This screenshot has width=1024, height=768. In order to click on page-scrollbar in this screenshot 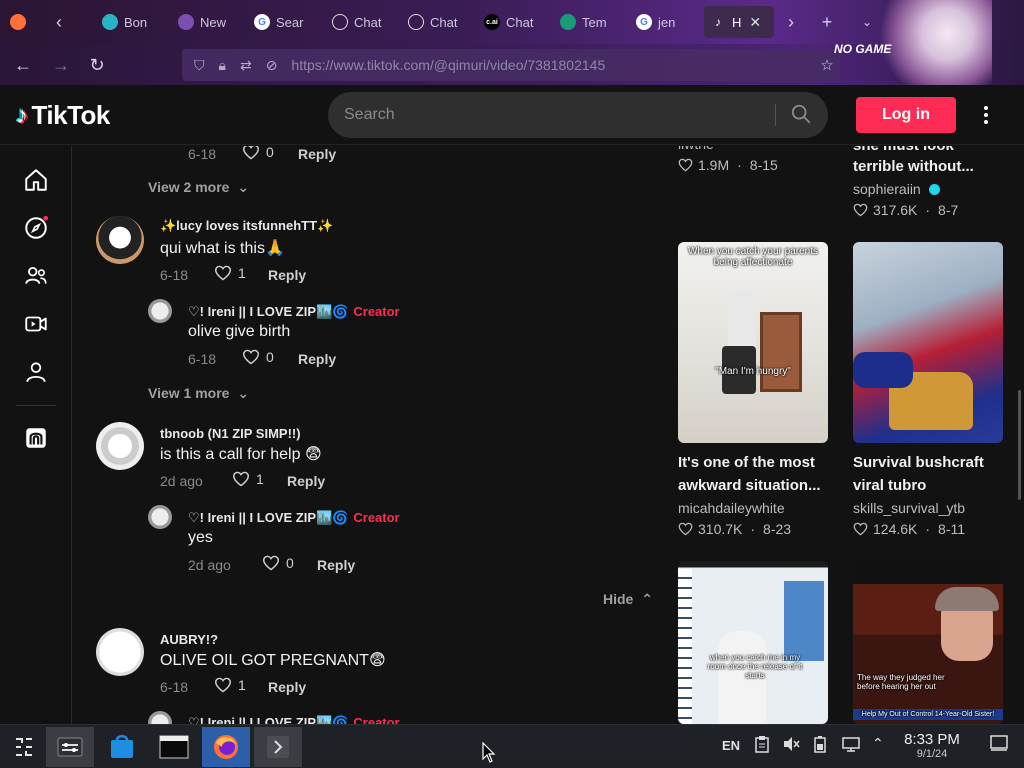, I will do `click(1019, 445)`.